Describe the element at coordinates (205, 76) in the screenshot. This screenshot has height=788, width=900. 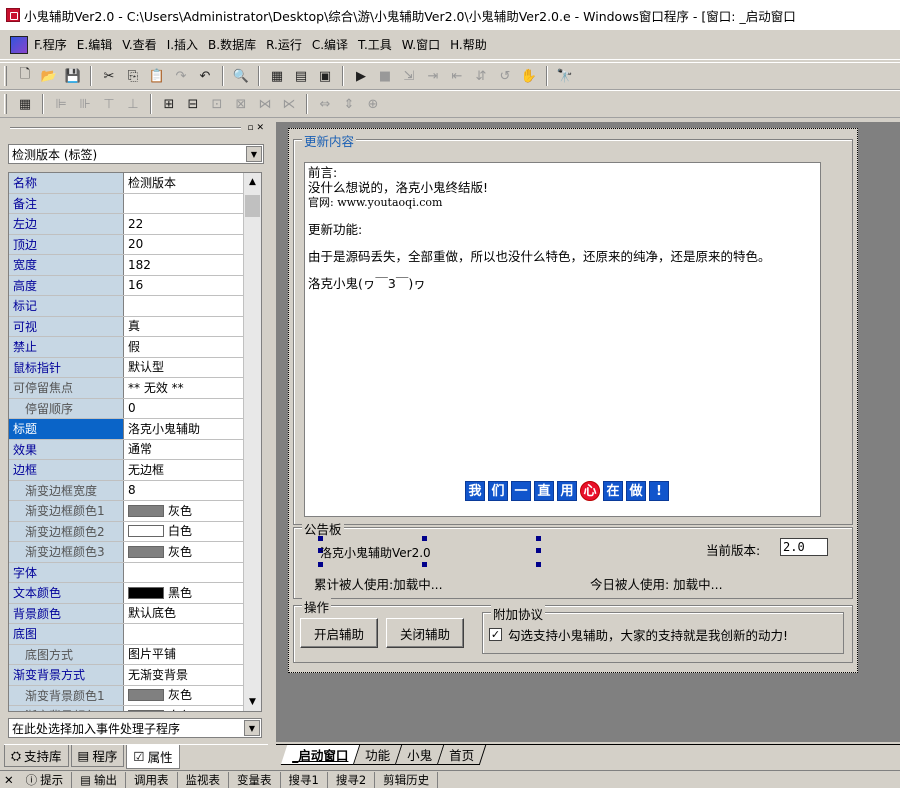
I see `undo-icon: ↶` at that location.